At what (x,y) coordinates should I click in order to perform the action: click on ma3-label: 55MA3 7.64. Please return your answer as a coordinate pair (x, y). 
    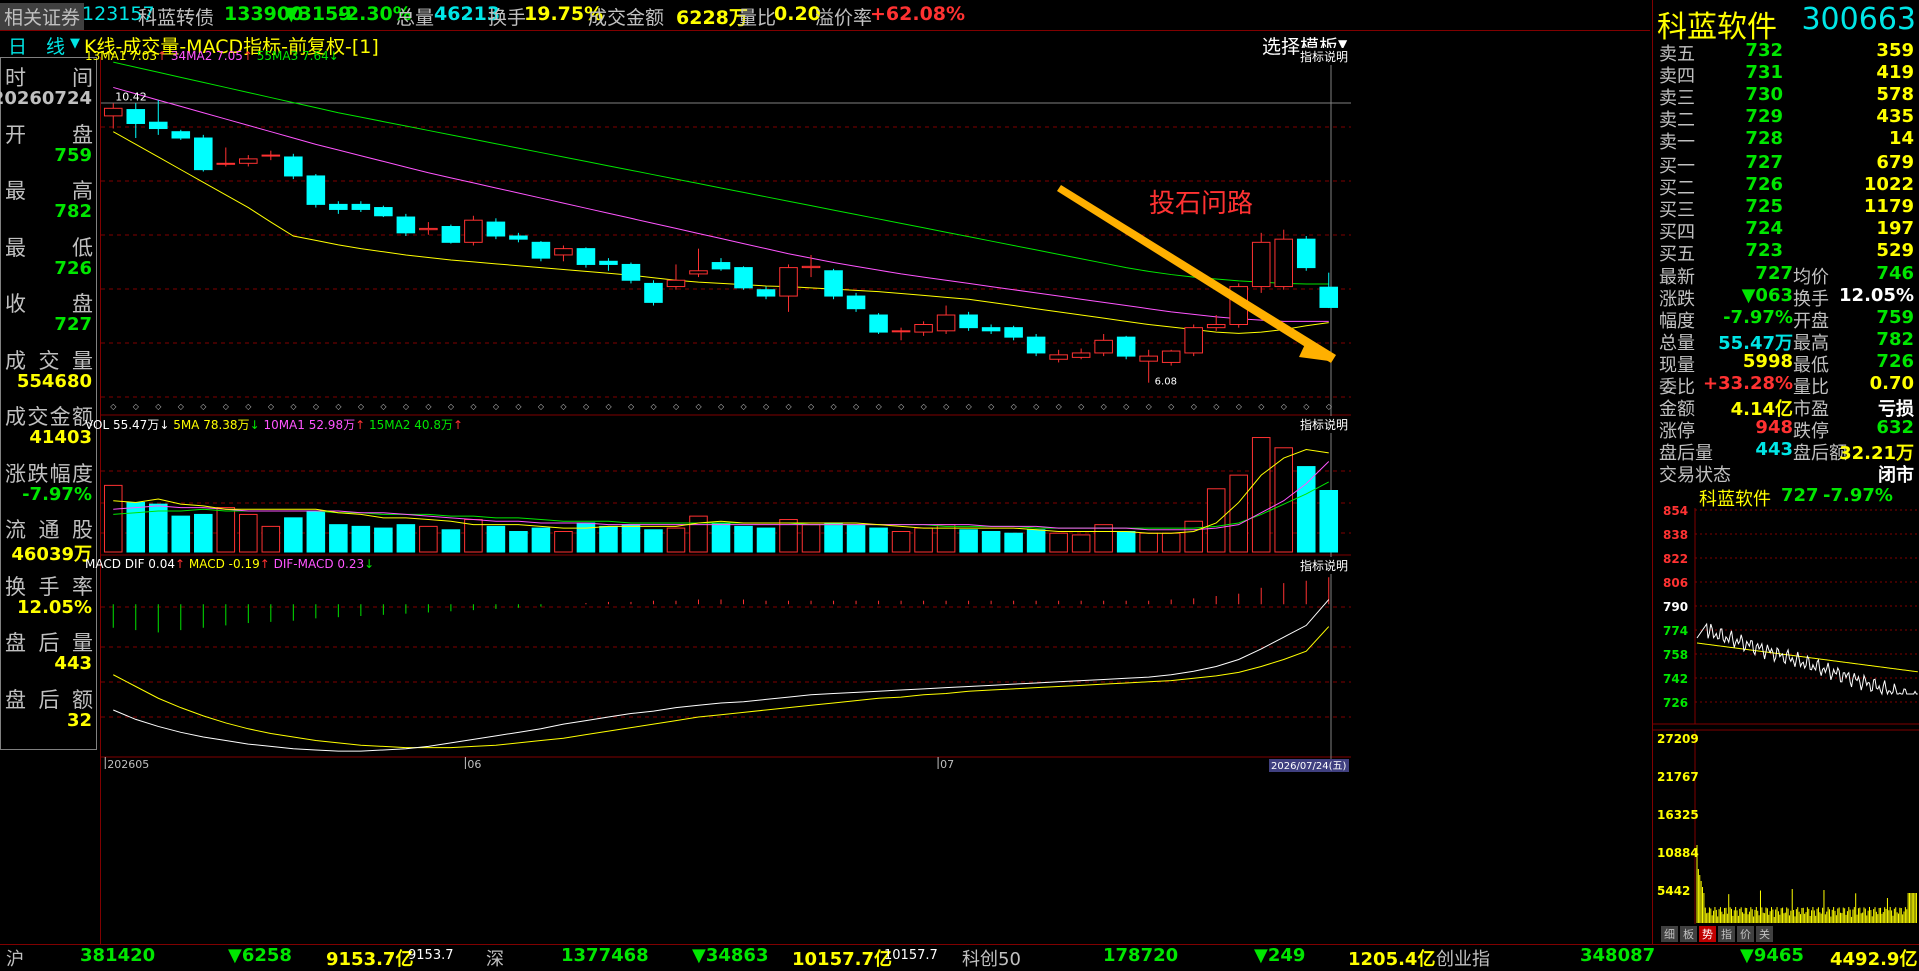
    Looking at the image, I should click on (292, 56).